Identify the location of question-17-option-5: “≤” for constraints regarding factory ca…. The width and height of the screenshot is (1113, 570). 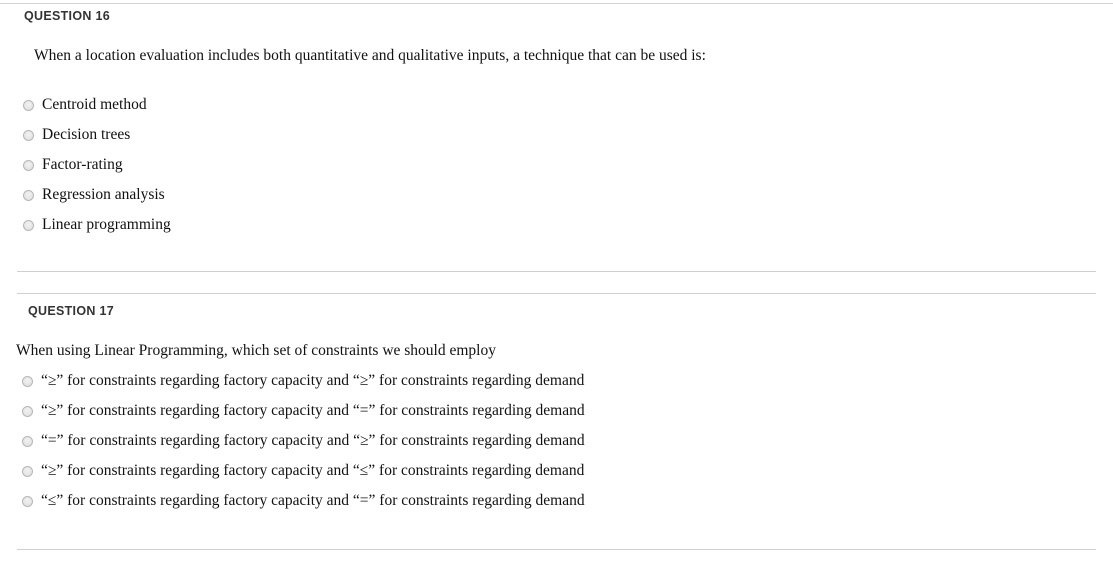
(303, 501).